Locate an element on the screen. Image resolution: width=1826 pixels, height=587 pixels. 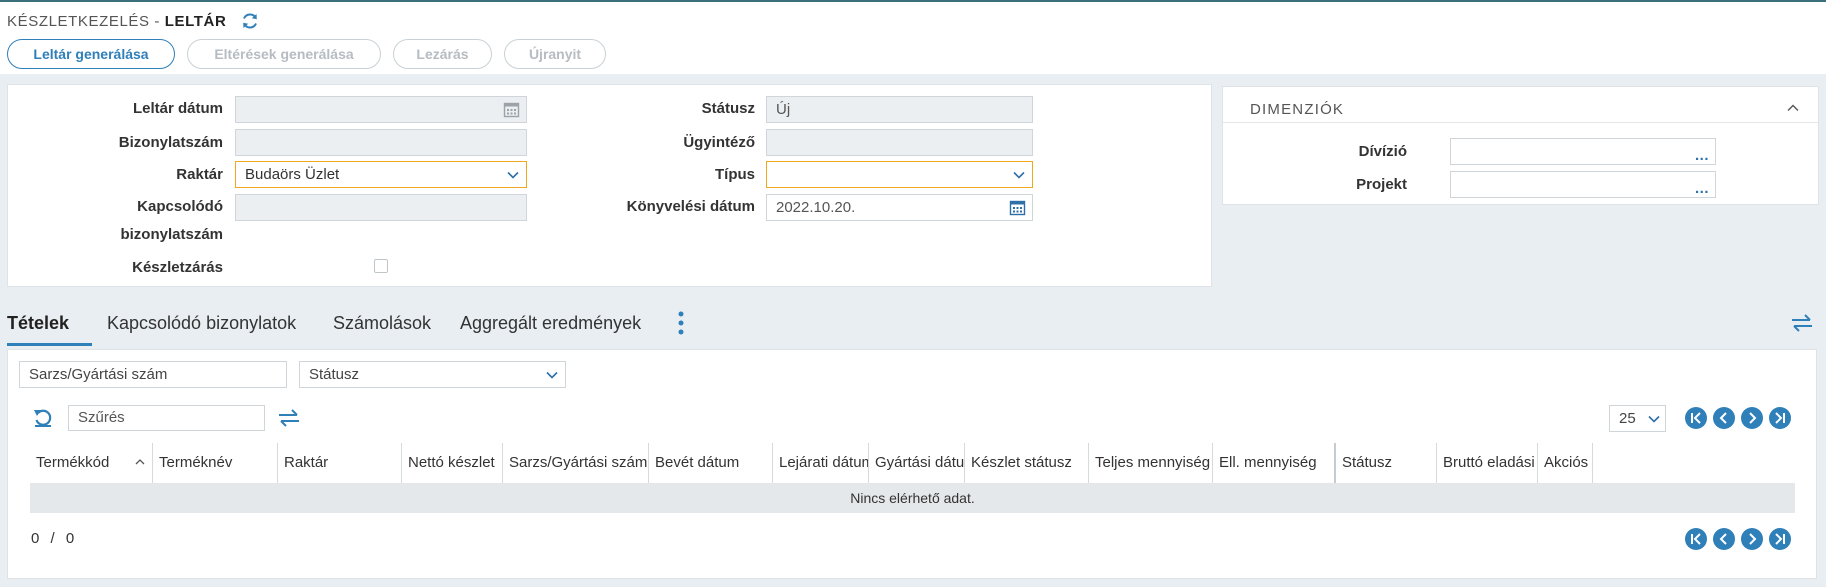
related-doc-label-2: bizonylatszám is located at coordinates (171, 234).